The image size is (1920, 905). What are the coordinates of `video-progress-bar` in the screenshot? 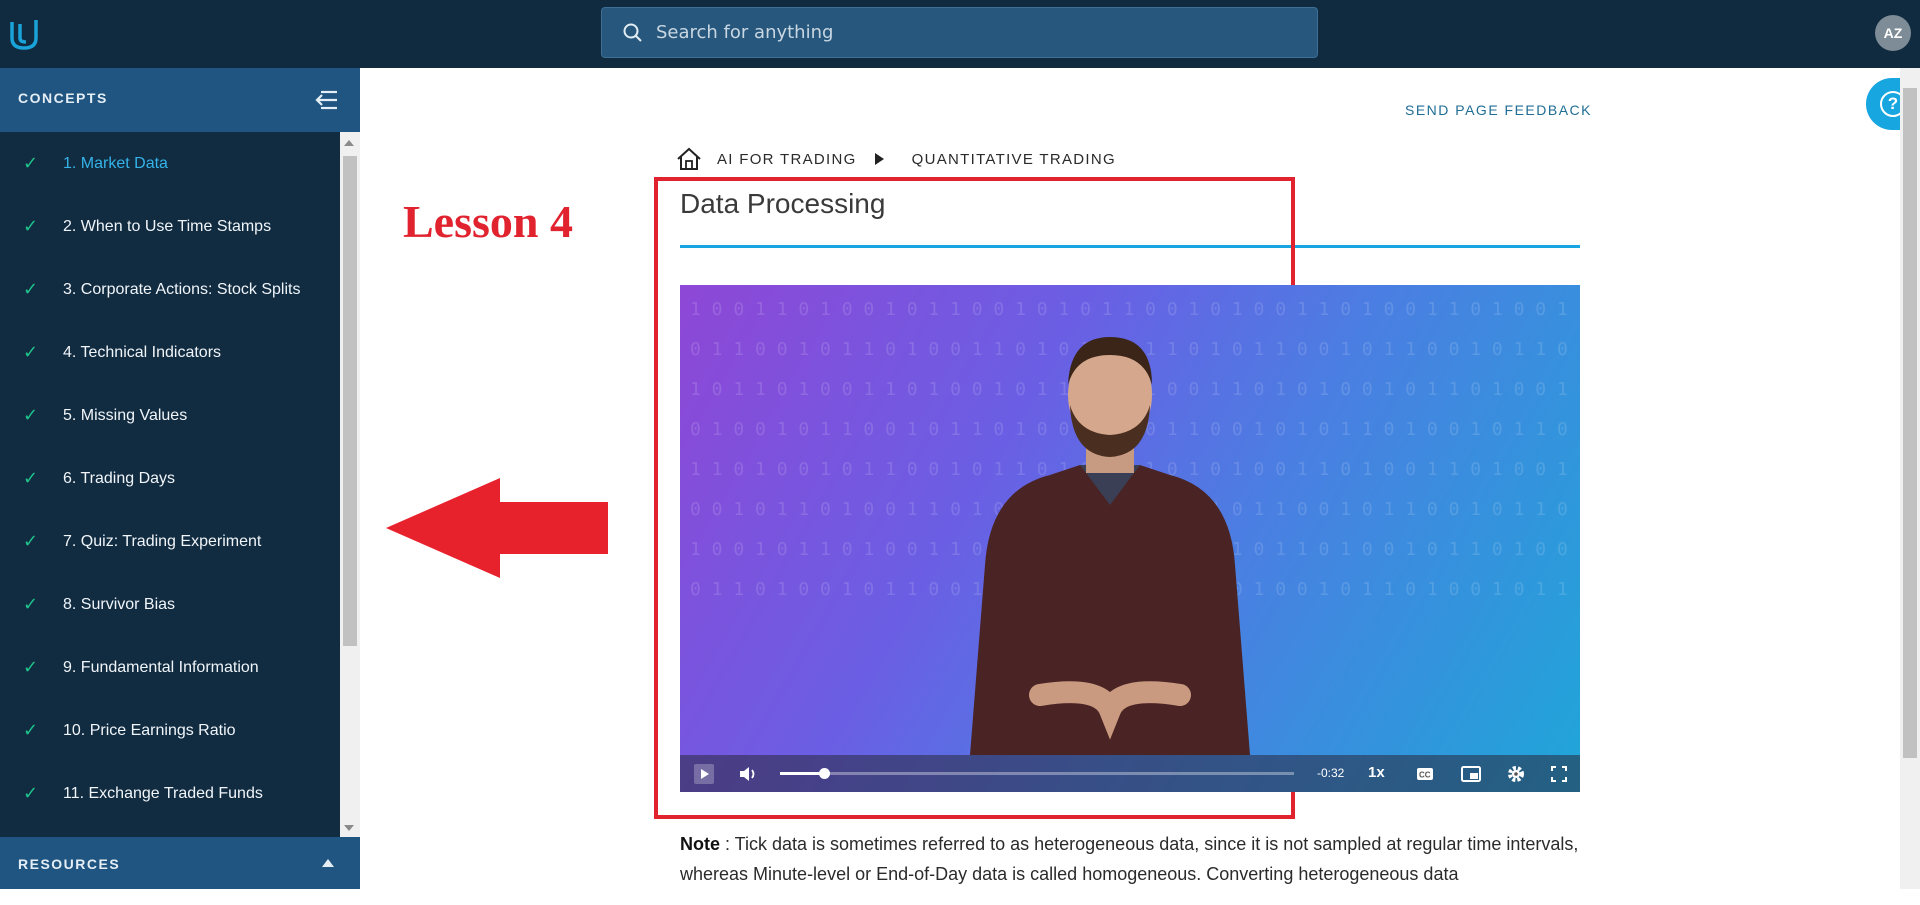 It's located at (1037, 773).